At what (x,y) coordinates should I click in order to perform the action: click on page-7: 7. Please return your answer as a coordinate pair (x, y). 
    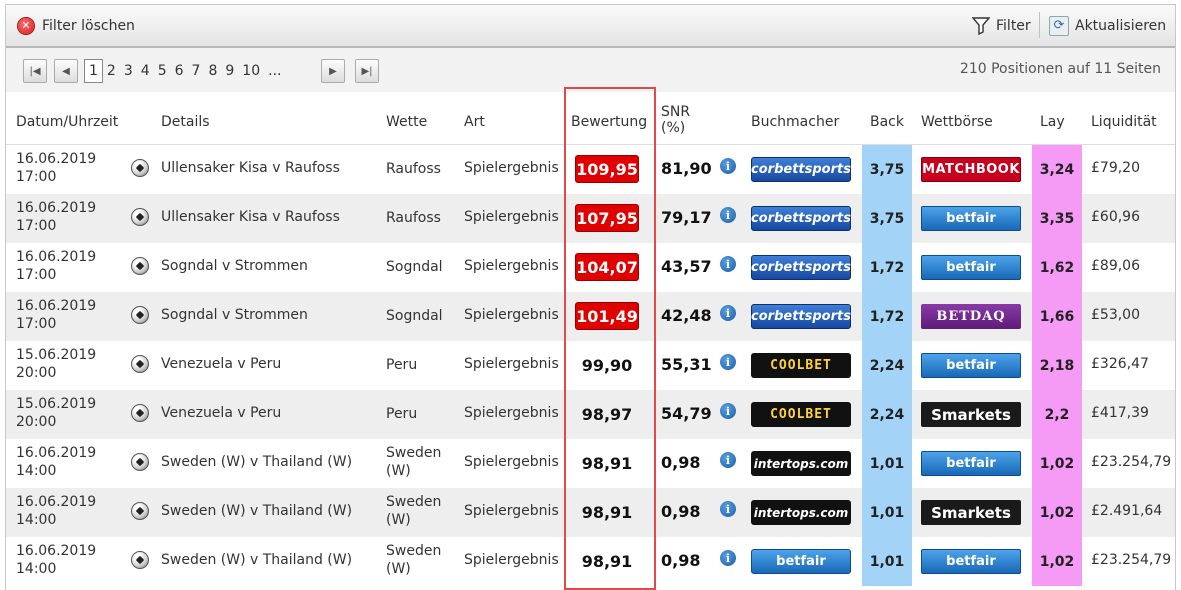
    Looking at the image, I should click on (196, 71).